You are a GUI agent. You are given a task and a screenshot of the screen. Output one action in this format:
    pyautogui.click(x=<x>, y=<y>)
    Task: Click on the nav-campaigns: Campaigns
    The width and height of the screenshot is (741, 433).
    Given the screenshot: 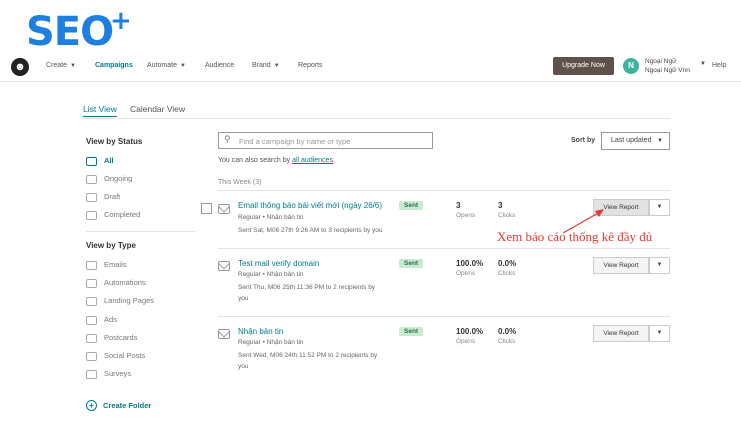 What is the action you would take?
    pyautogui.click(x=114, y=65)
    